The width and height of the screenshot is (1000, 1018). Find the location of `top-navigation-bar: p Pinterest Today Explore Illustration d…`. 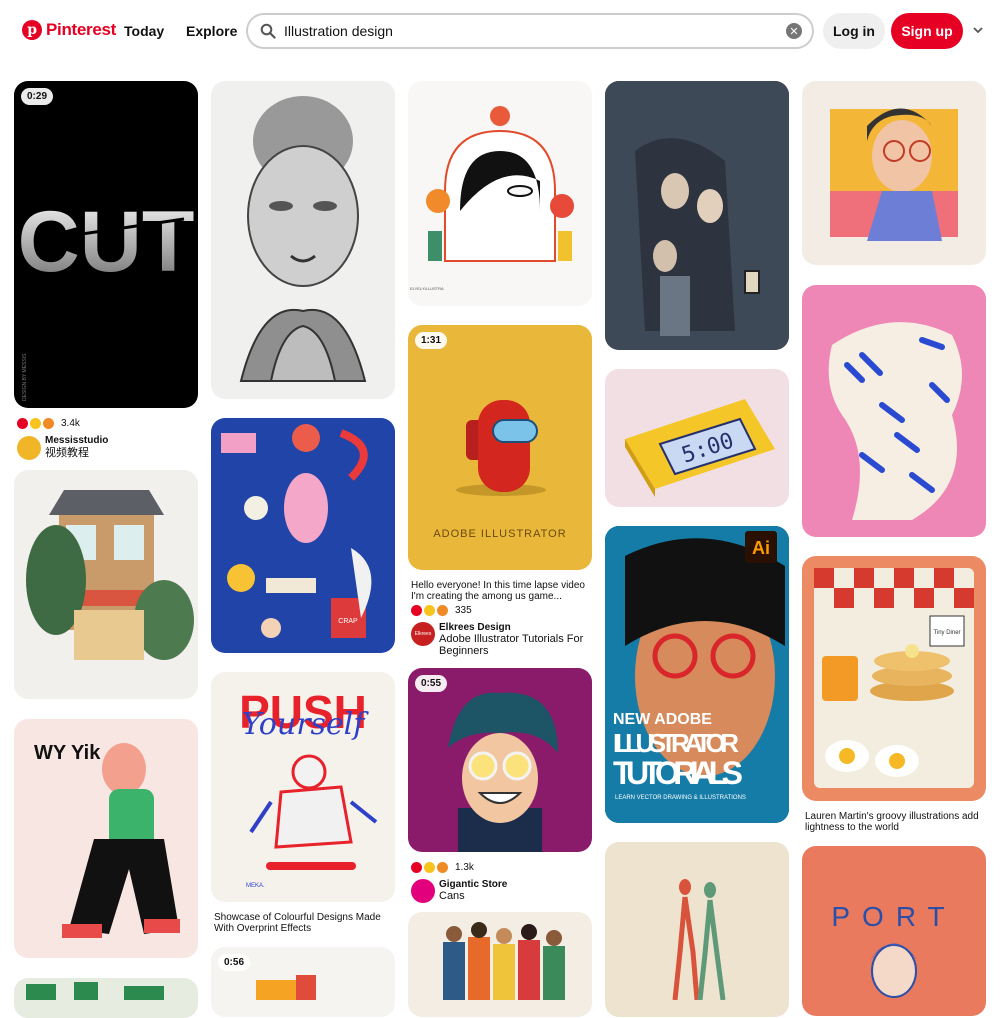

top-navigation-bar: p Pinterest Today Explore Illustration d… is located at coordinates (500, 32).